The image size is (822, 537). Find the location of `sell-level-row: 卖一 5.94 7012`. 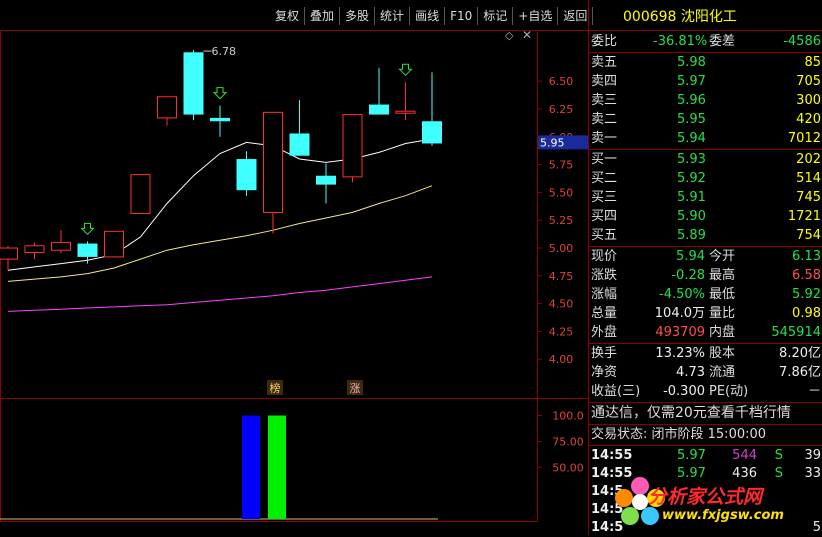

sell-level-row: 卖一 5.94 7012 is located at coordinates (705, 138).